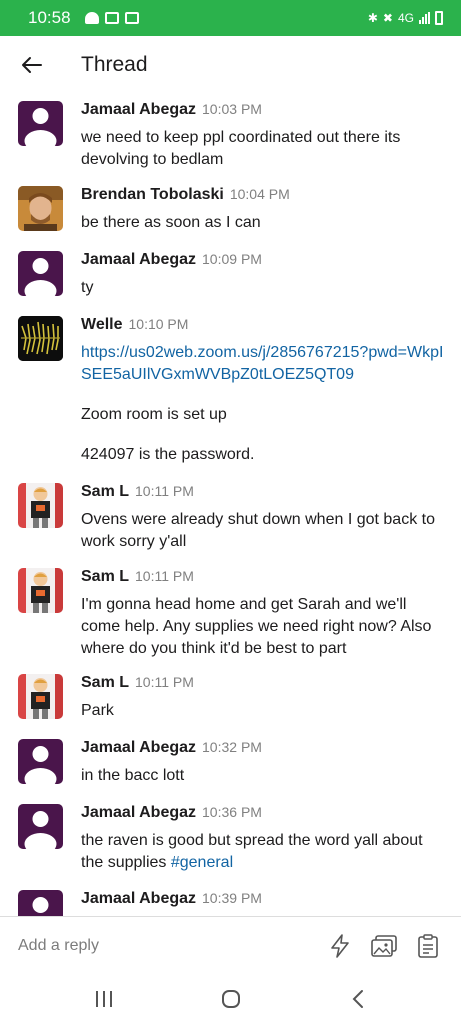 The image size is (461, 1024). Describe the element at coordinates (232, 259) in the screenshot. I see `message-time: 10:09 PM` at that location.